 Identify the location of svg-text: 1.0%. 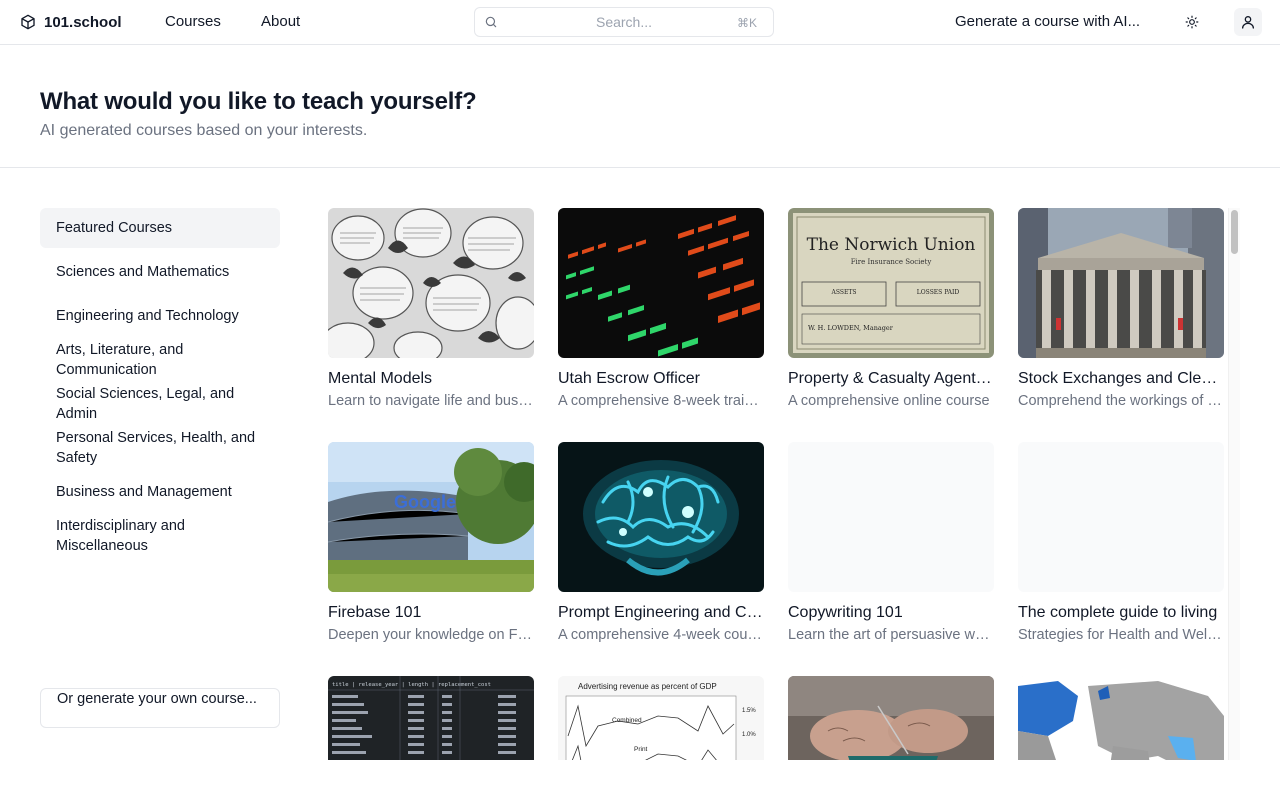
(749, 735).